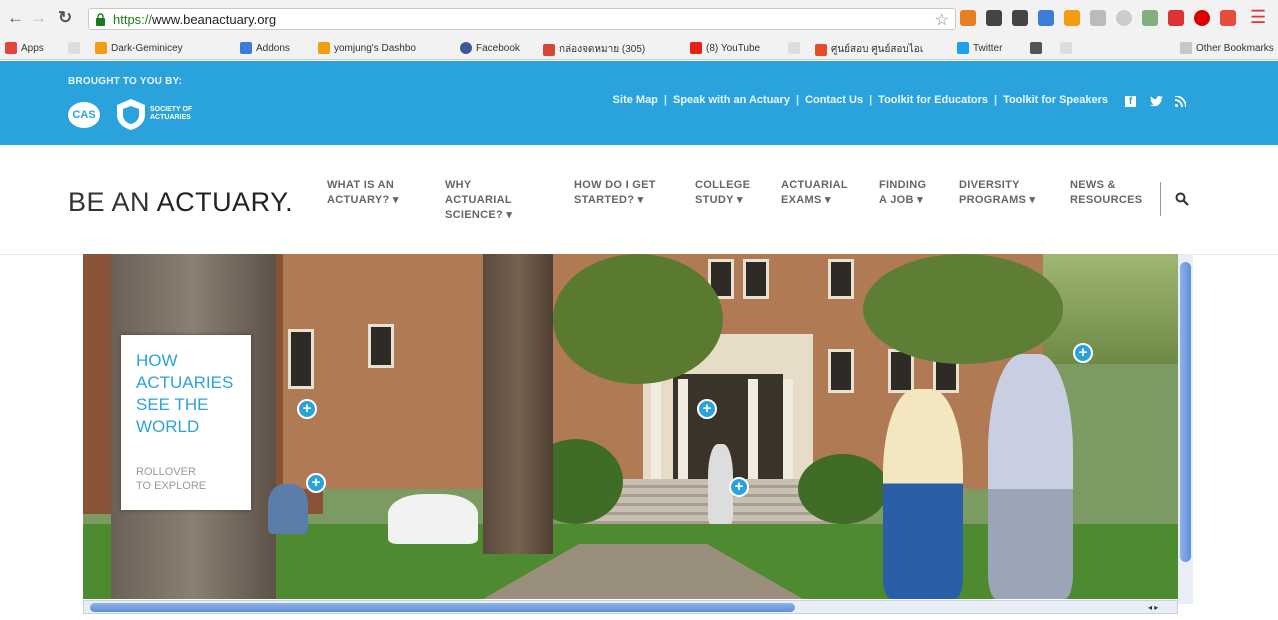 The height and width of the screenshot is (620, 1278). Describe the element at coordinates (902, 193) in the screenshot. I see `nav-finding-a-job: FINDING A JOB ▾` at that location.